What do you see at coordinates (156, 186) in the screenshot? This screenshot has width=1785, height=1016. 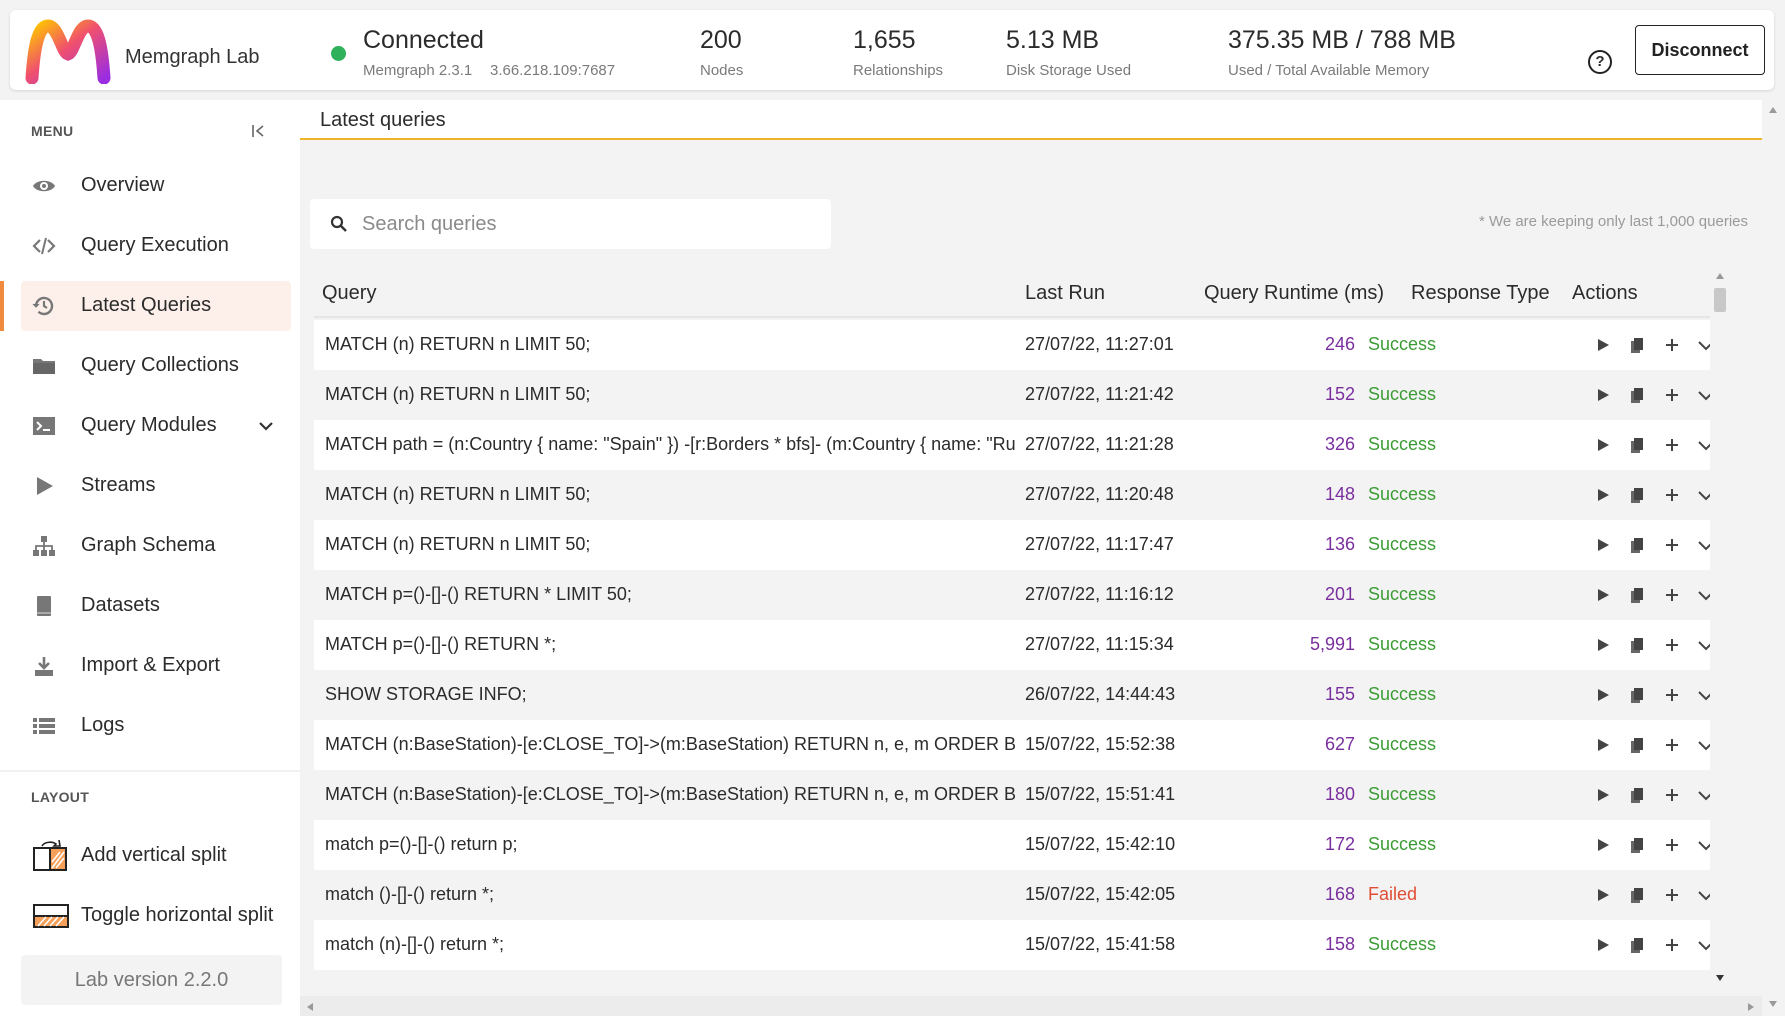 I see `sidebar-item-overview: Overview` at bounding box center [156, 186].